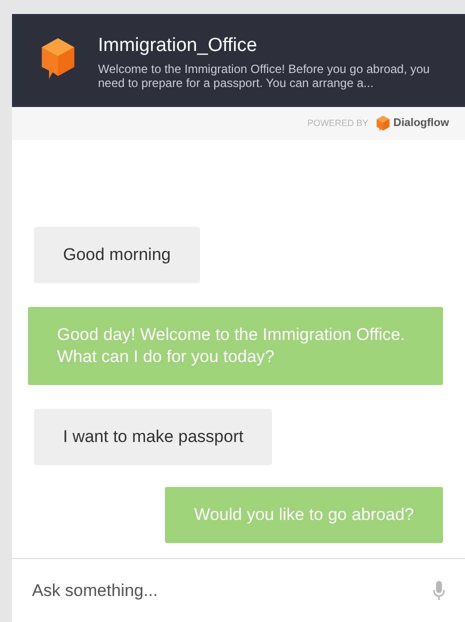 This screenshot has width=465, height=622. Describe the element at coordinates (235, 346) in the screenshot. I see `agent-message: Good day! Welcome to the Immigration Office. What can I do for you today?` at that location.